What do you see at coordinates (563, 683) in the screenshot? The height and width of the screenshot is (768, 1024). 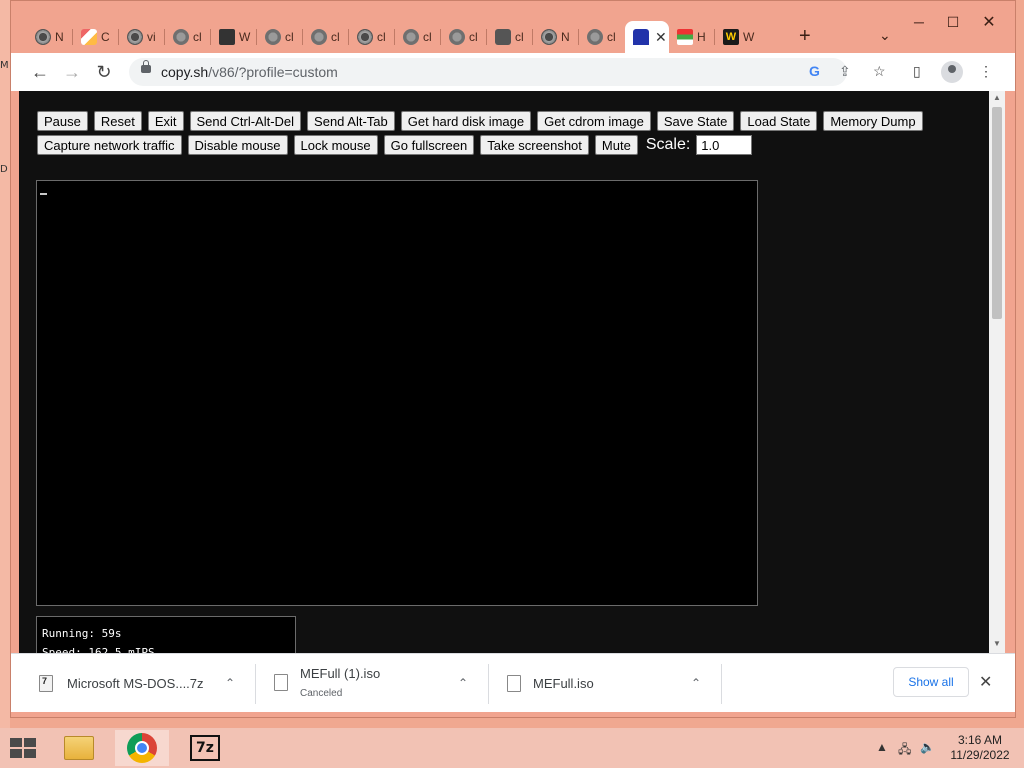 I see `download-name: MEFull.iso` at bounding box center [563, 683].